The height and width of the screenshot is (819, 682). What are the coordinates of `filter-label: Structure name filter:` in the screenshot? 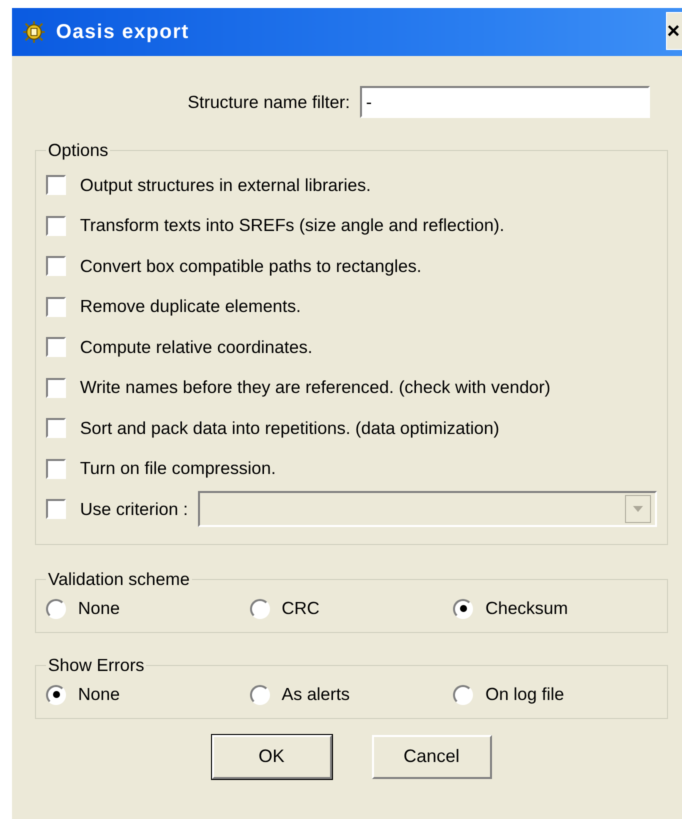 It's located at (269, 102).